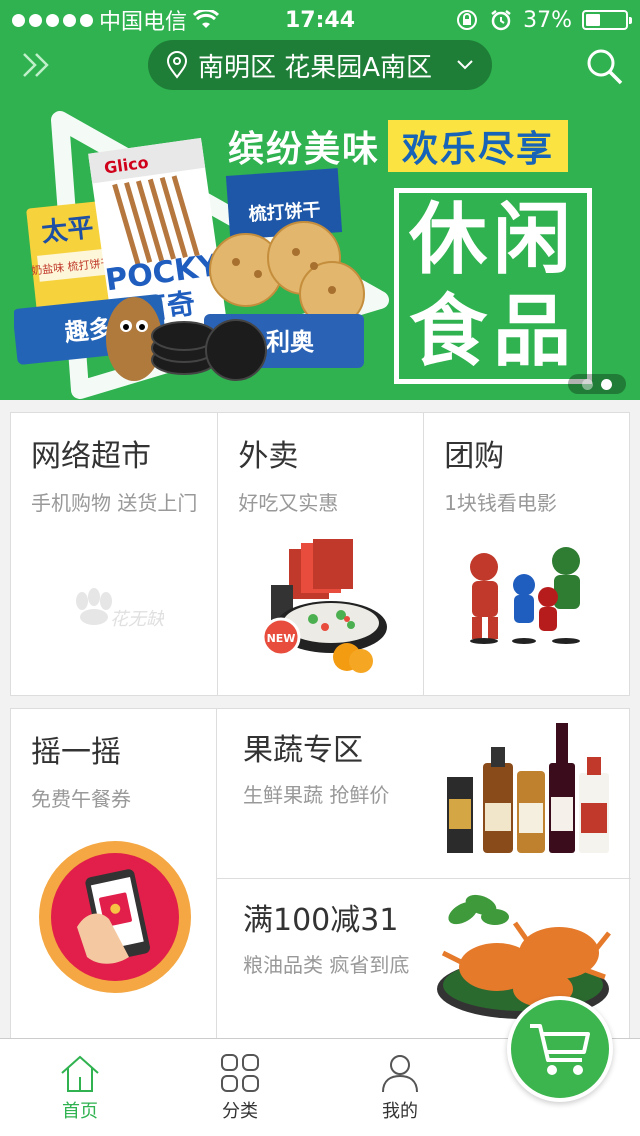 The height and width of the screenshot is (1136, 640). Describe the element at coordinates (206, 19) in the screenshot. I see `wifi-icon` at that location.